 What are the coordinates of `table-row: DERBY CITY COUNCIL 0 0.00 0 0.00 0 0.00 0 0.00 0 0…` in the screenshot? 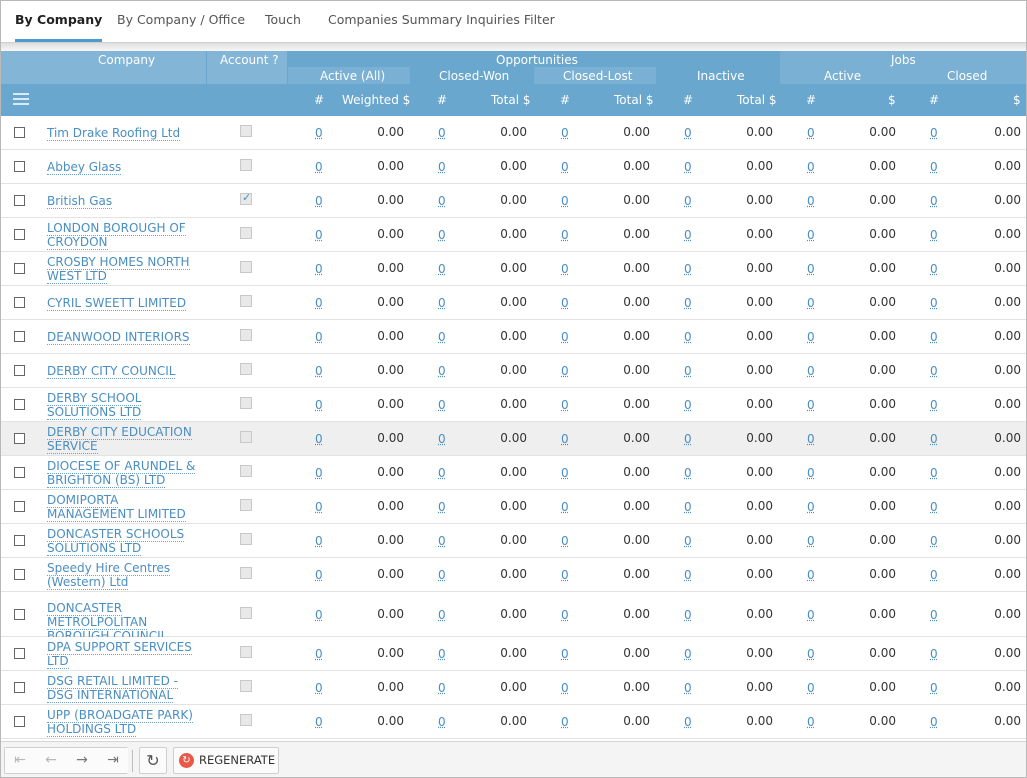 It's located at (513, 371).